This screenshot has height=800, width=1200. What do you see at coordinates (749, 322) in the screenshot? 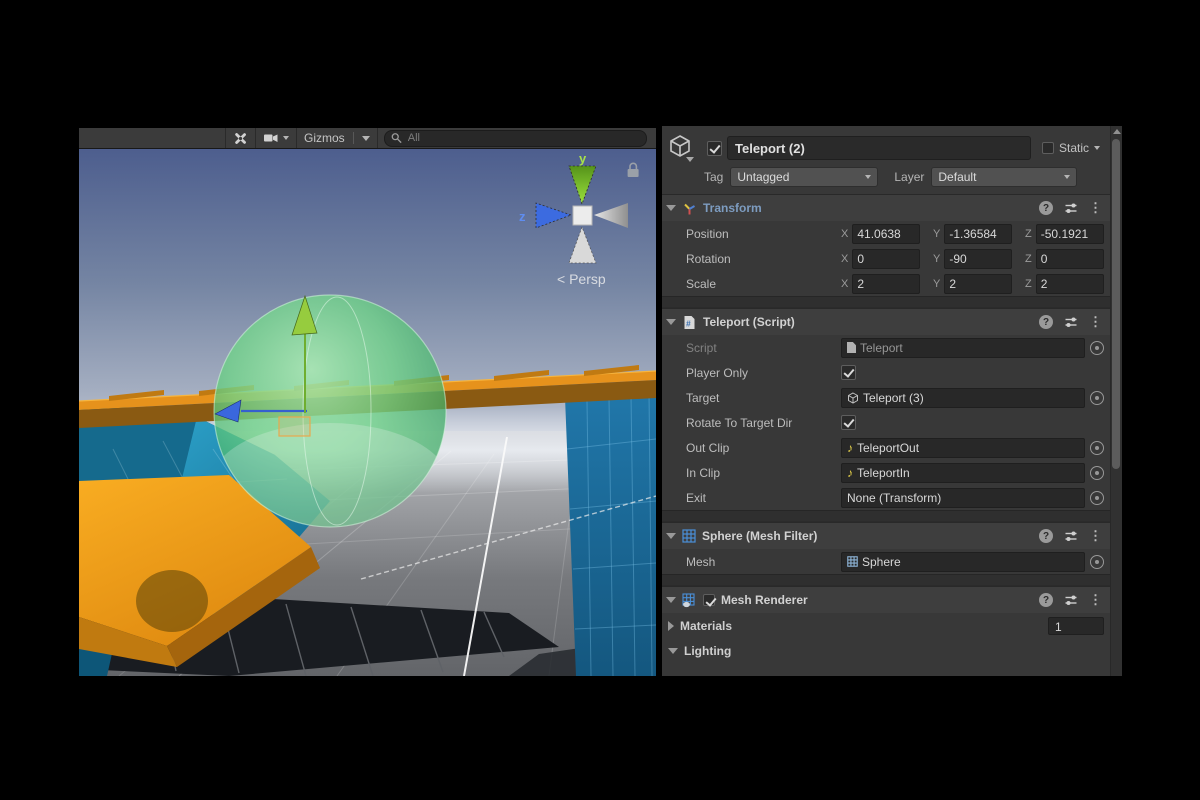
I see `teleport-script-title: Teleport (Script)` at bounding box center [749, 322].